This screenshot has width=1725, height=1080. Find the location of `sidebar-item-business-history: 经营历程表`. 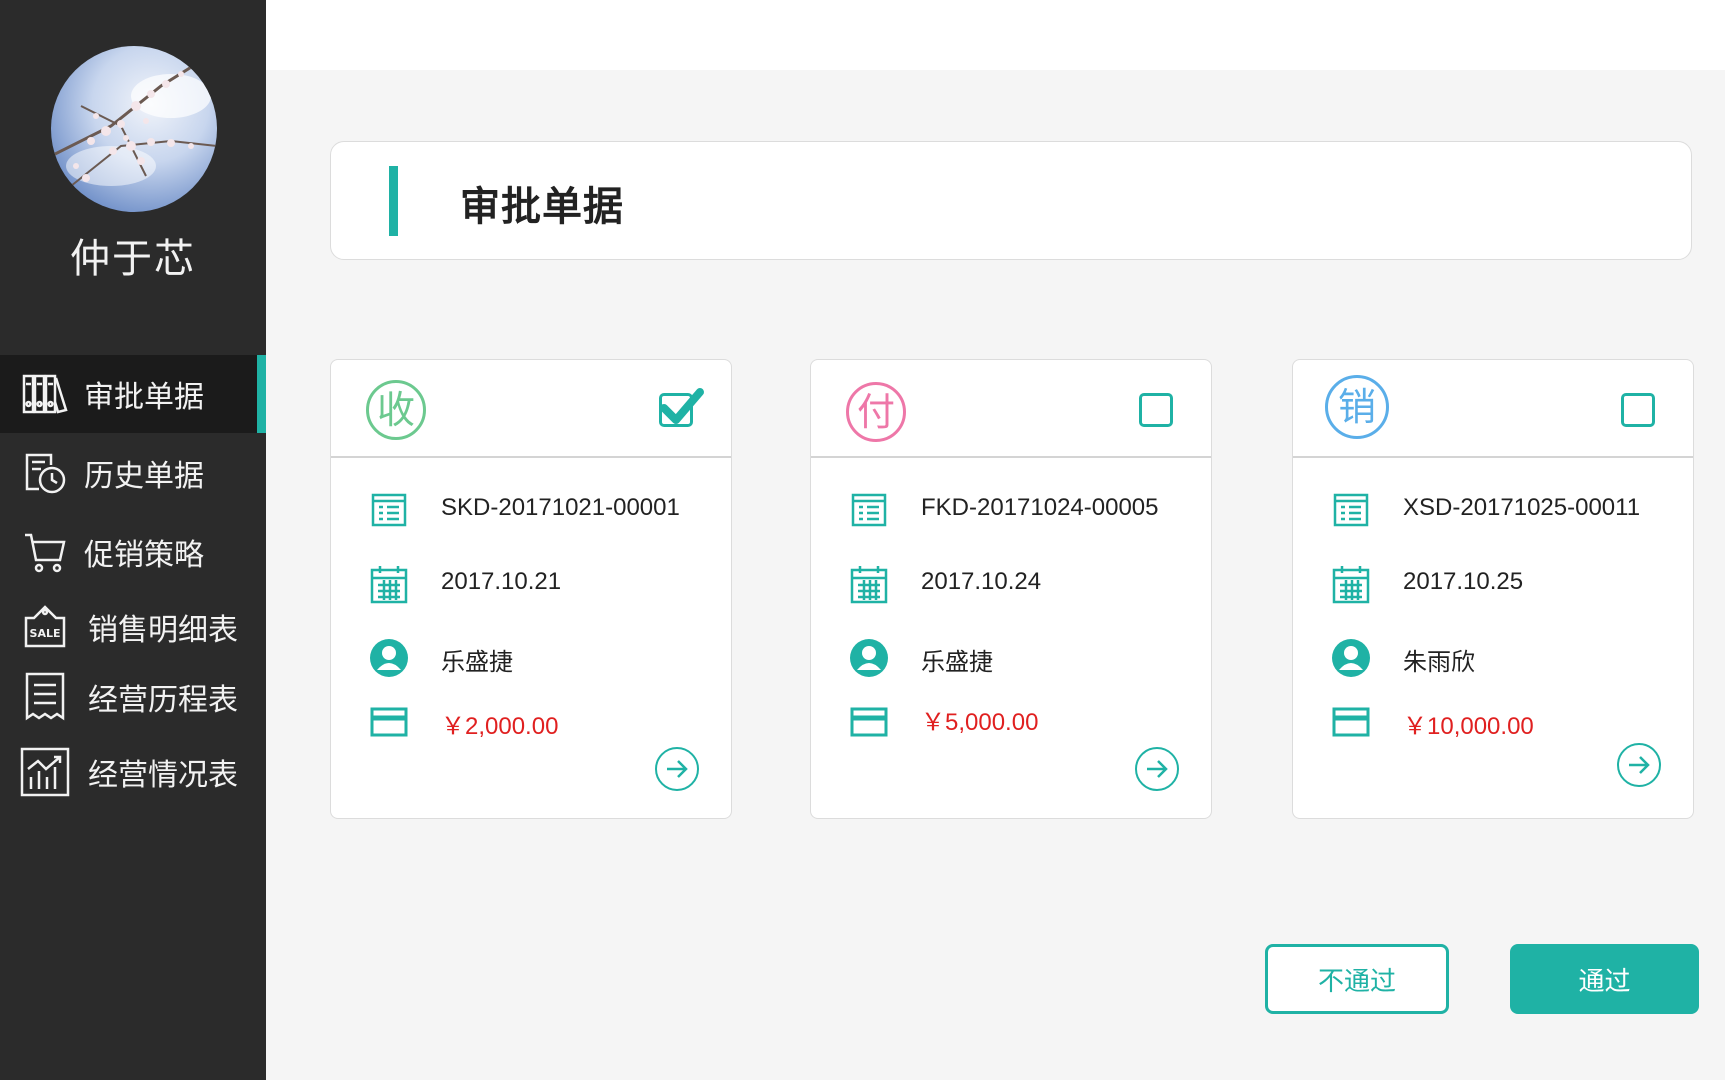

sidebar-item-business-history: 经营历程表 is located at coordinates (133, 697).